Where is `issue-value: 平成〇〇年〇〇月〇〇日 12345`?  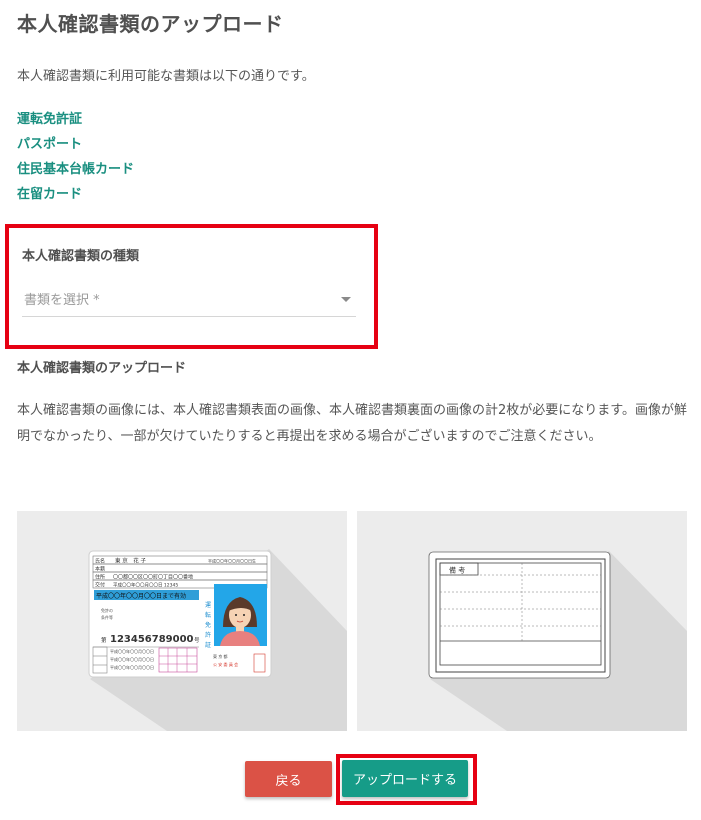
issue-value: 平成〇〇年〇〇月〇〇日 12345 is located at coordinates (145, 585).